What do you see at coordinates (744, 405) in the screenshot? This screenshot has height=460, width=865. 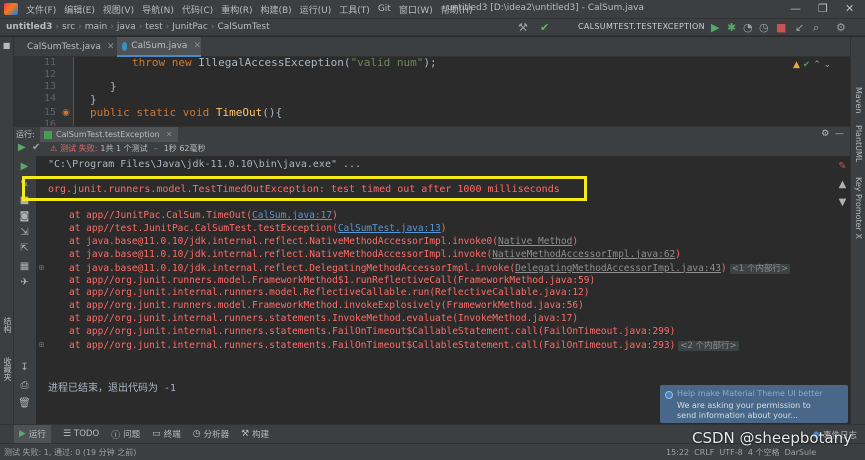 I see `notification-line: We are asking your permission to` at bounding box center [744, 405].